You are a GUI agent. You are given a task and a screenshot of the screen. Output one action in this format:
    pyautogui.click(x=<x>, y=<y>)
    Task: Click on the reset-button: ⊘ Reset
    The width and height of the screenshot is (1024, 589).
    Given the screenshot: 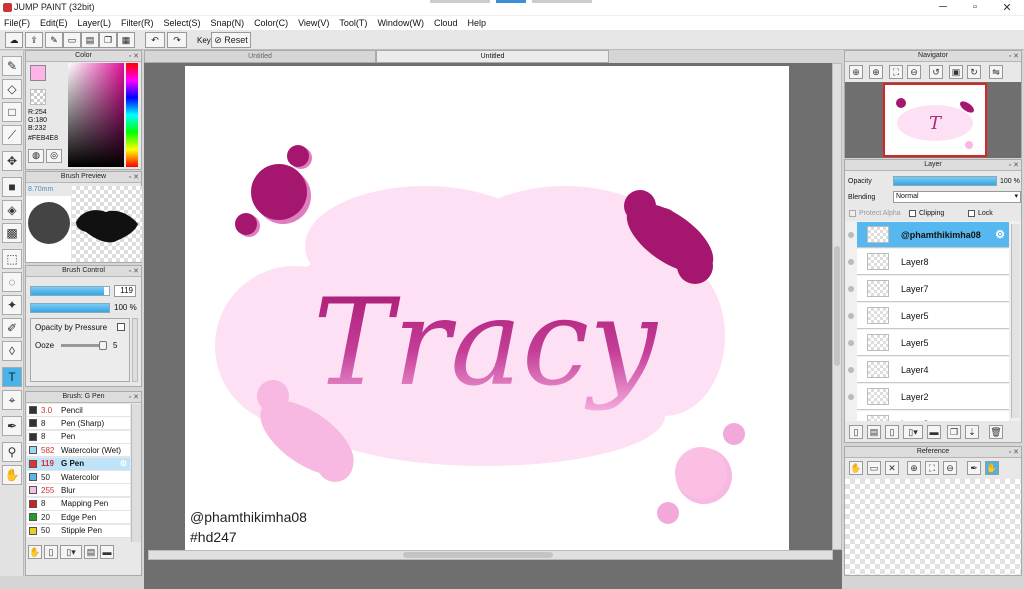 What is the action you would take?
    pyautogui.click(x=231, y=40)
    